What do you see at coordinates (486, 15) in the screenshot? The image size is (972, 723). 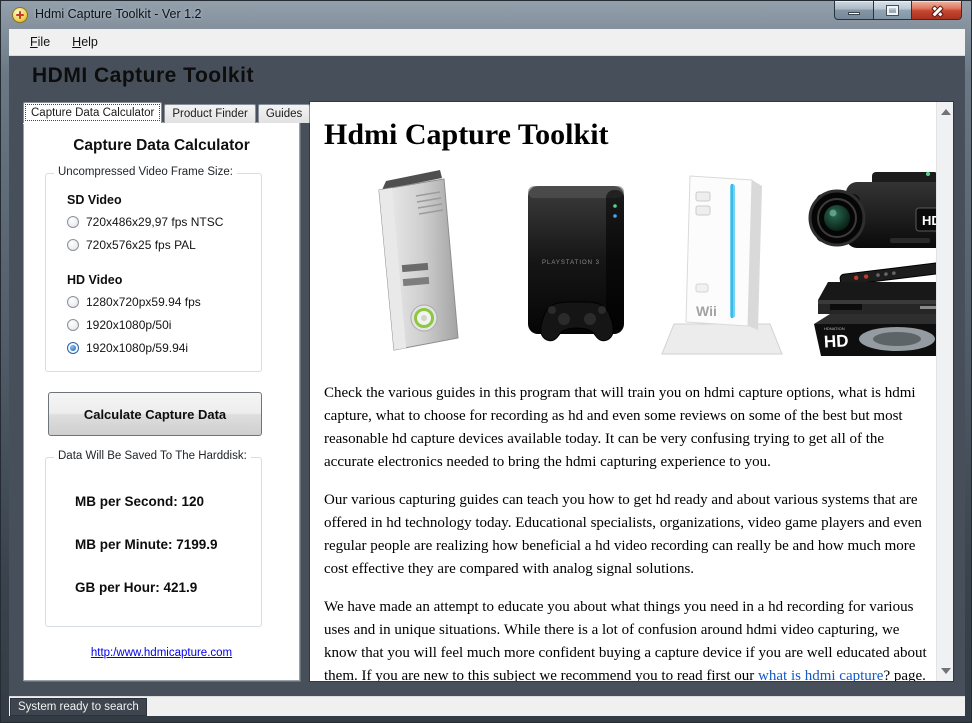 I see `title-bar: Hdmi Capture Toolkit - Ver 1.2` at bounding box center [486, 15].